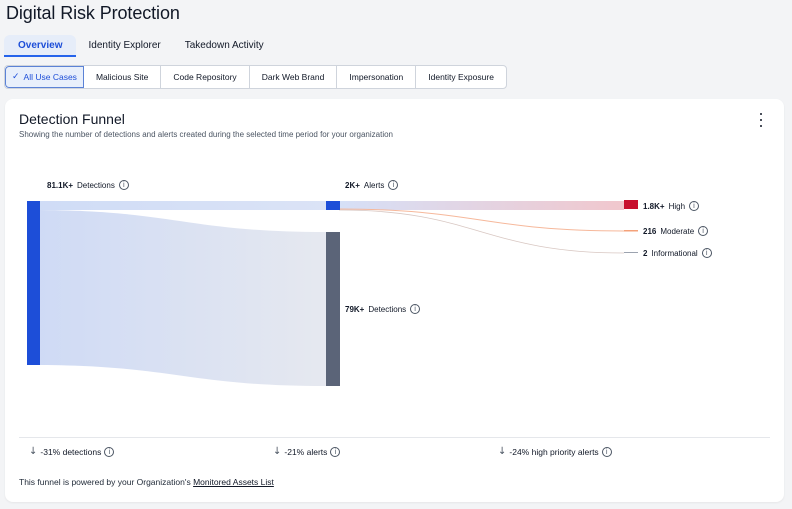 Image resolution: width=792 pixels, height=509 pixels. I want to click on severity-high-label: 1.8K+ High i, so click(671, 206).